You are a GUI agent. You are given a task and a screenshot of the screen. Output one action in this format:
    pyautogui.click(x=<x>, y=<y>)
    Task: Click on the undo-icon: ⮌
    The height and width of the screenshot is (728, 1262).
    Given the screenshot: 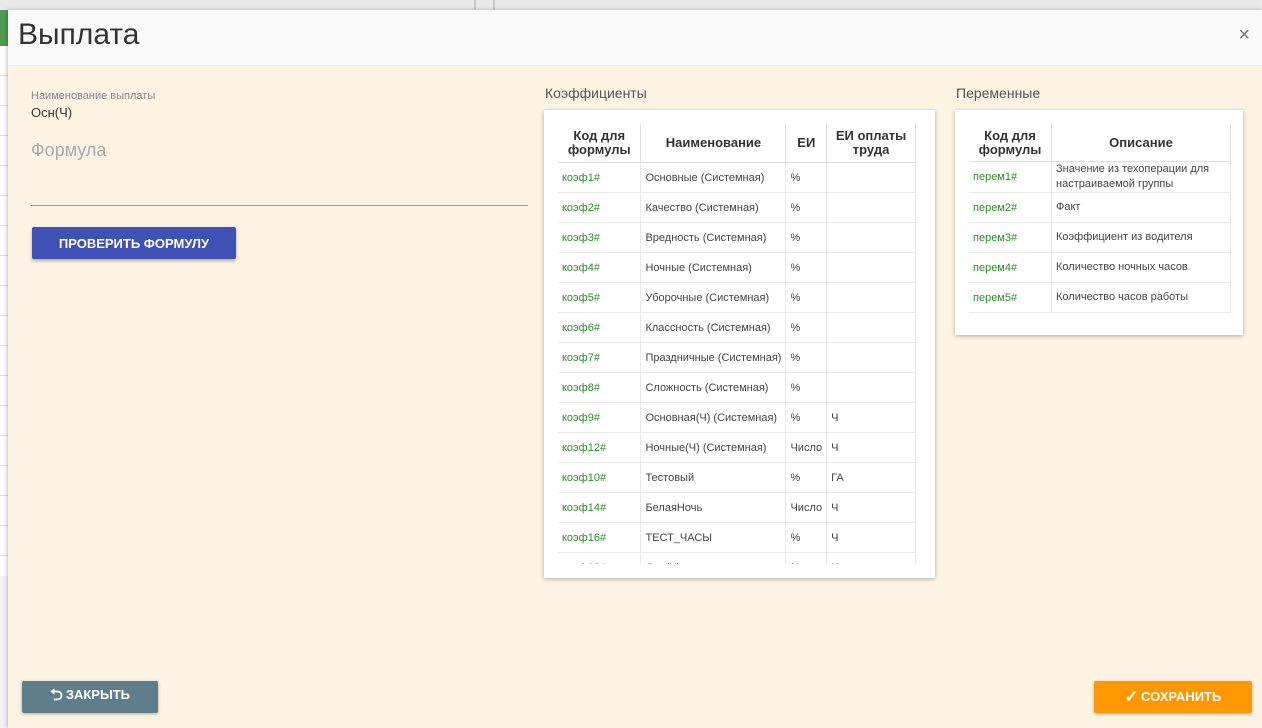 What is the action you would take?
    pyautogui.click(x=56, y=695)
    